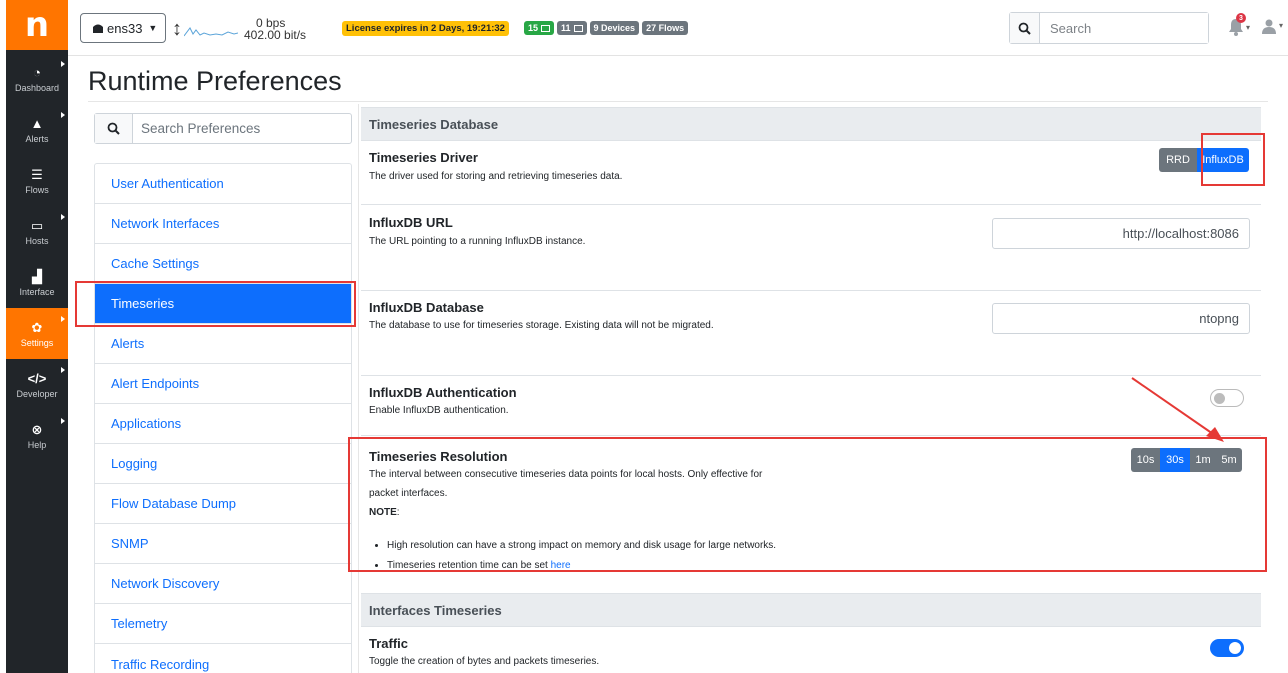 Image resolution: width=1288 pixels, height=673 pixels. I want to click on sidebar-item-hosts: ▭ Hosts, so click(37, 231).